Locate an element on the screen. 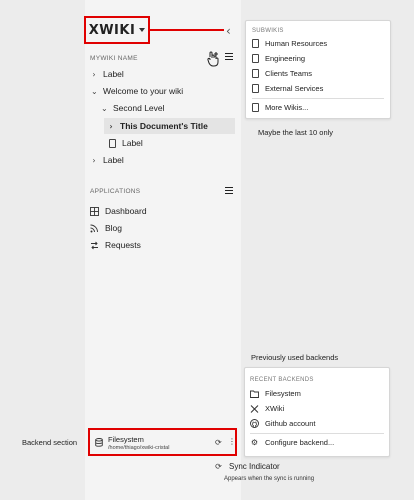 This screenshot has height=500, width=414. backend-item-label: Github account is located at coordinates (290, 423).